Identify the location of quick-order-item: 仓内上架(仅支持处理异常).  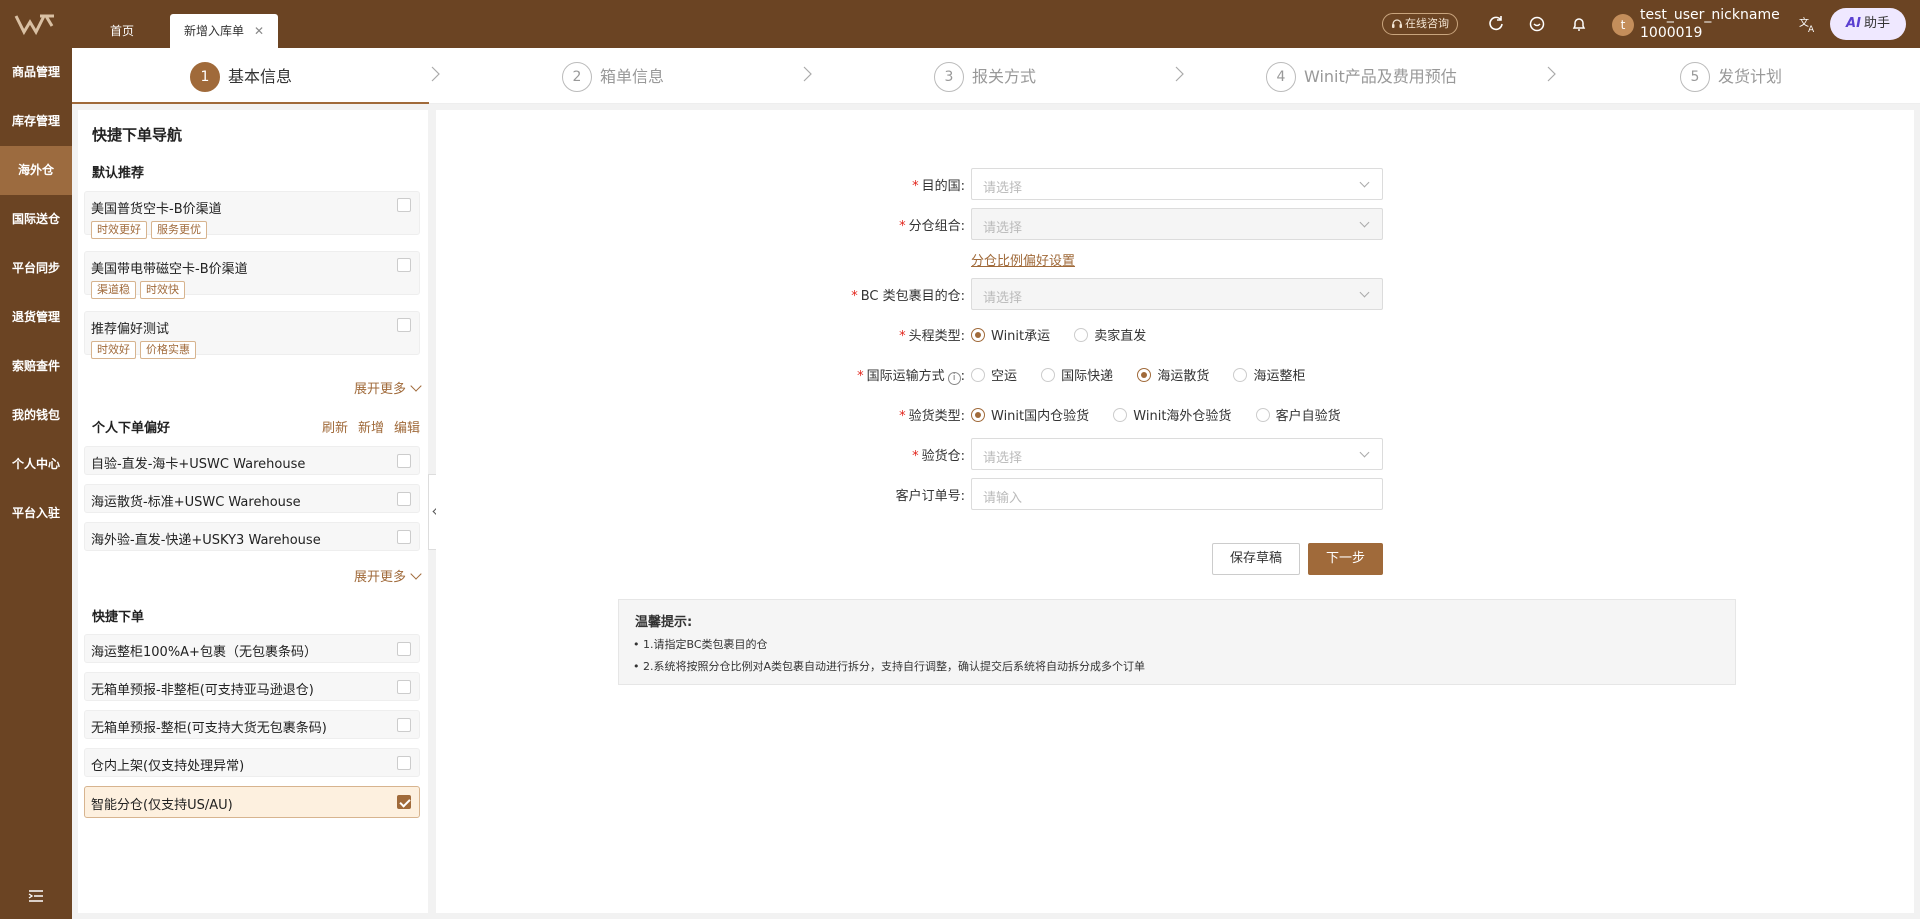
(252, 762).